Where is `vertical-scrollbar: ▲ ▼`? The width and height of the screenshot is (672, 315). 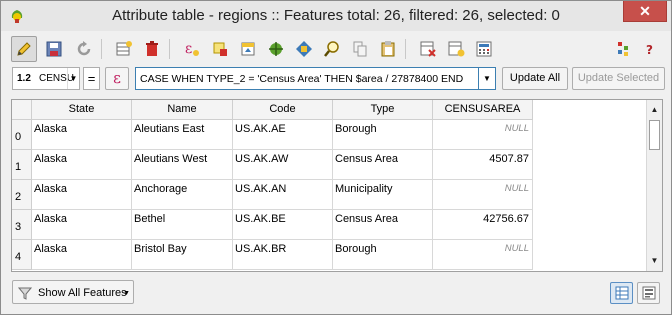 vertical-scrollbar: ▲ ▼ is located at coordinates (654, 185).